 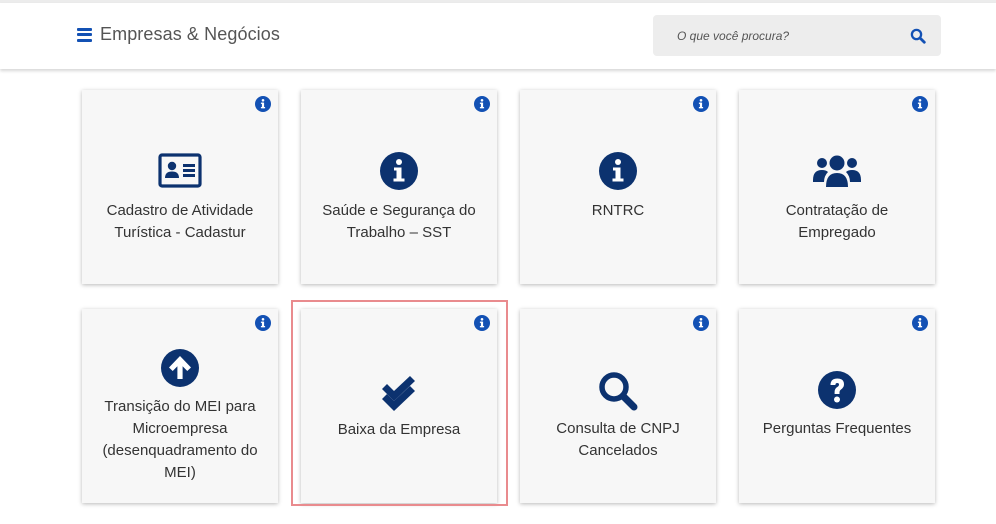 What do you see at coordinates (498, 36) in the screenshot?
I see `site-header: Empresas & Negócios` at bounding box center [498, 36].